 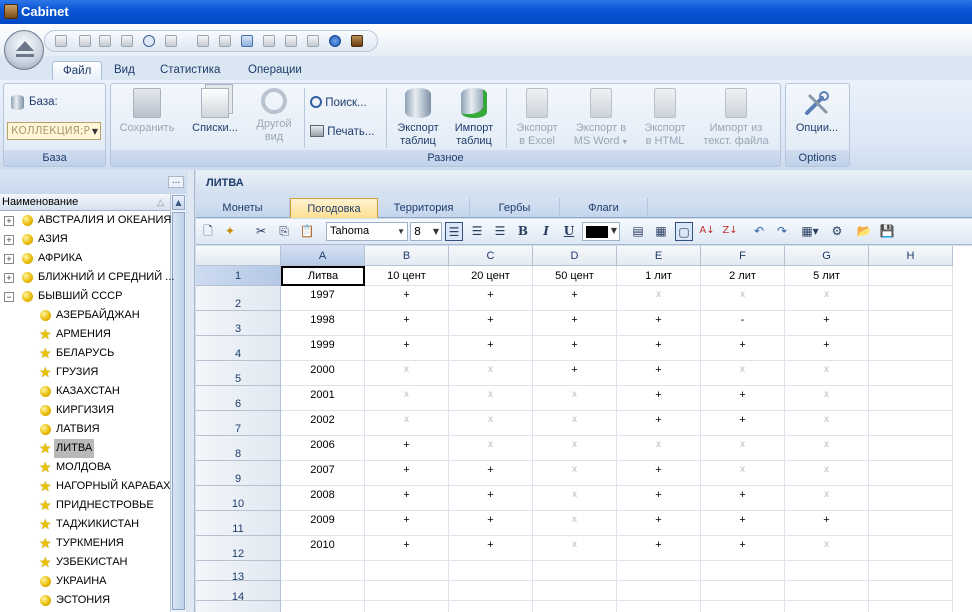 What do you see at coordinates (426, 231) in the screenshot?
I see `font-size-select: 8 ▼` at bounding box center [426, 231].